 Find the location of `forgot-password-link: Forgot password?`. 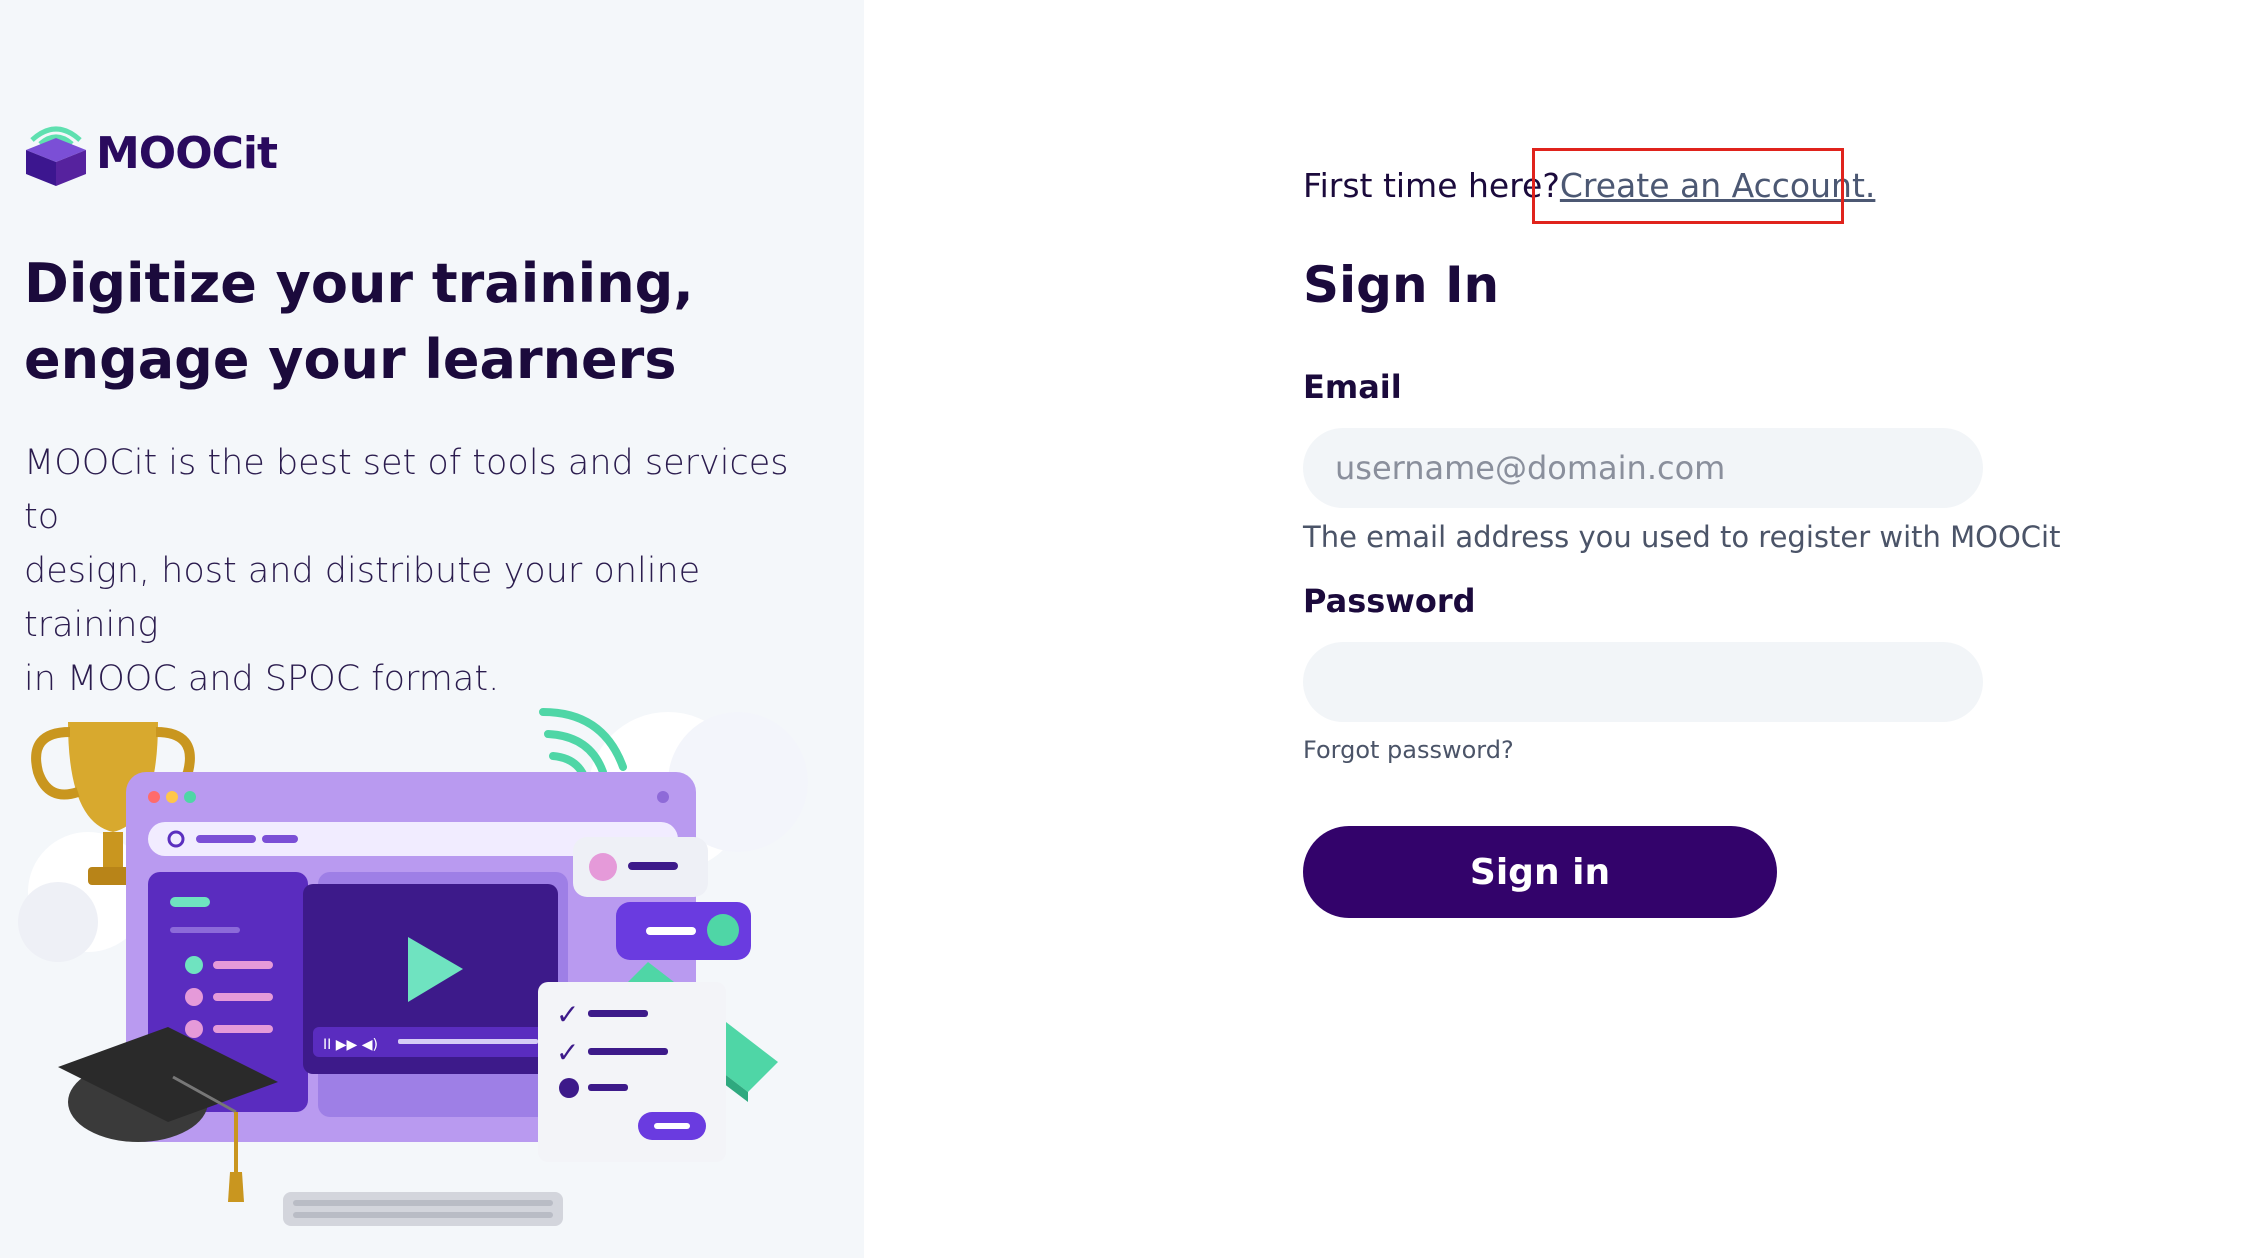

forgot-password-link: Forgot password? is located at coordinates (1408, 750).